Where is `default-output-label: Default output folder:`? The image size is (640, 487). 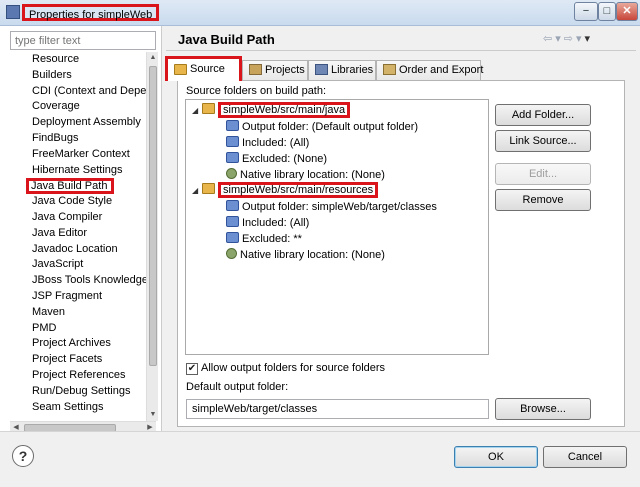 default-output-label: Default output folder: is located at coordinates (237, 387).